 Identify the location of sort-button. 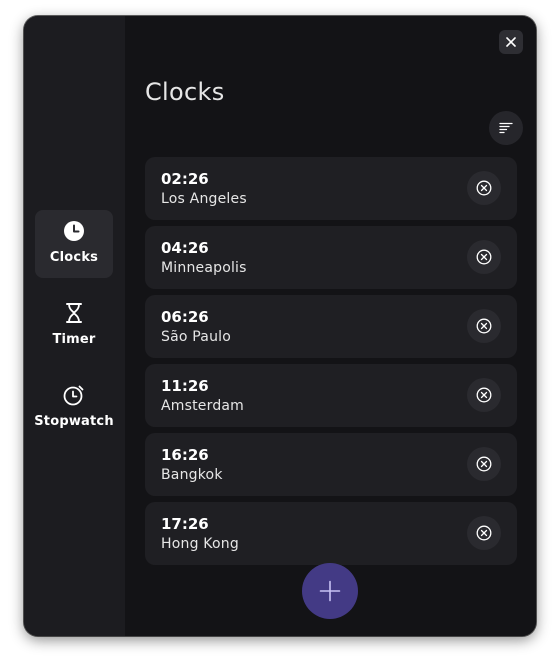
(506, 128).